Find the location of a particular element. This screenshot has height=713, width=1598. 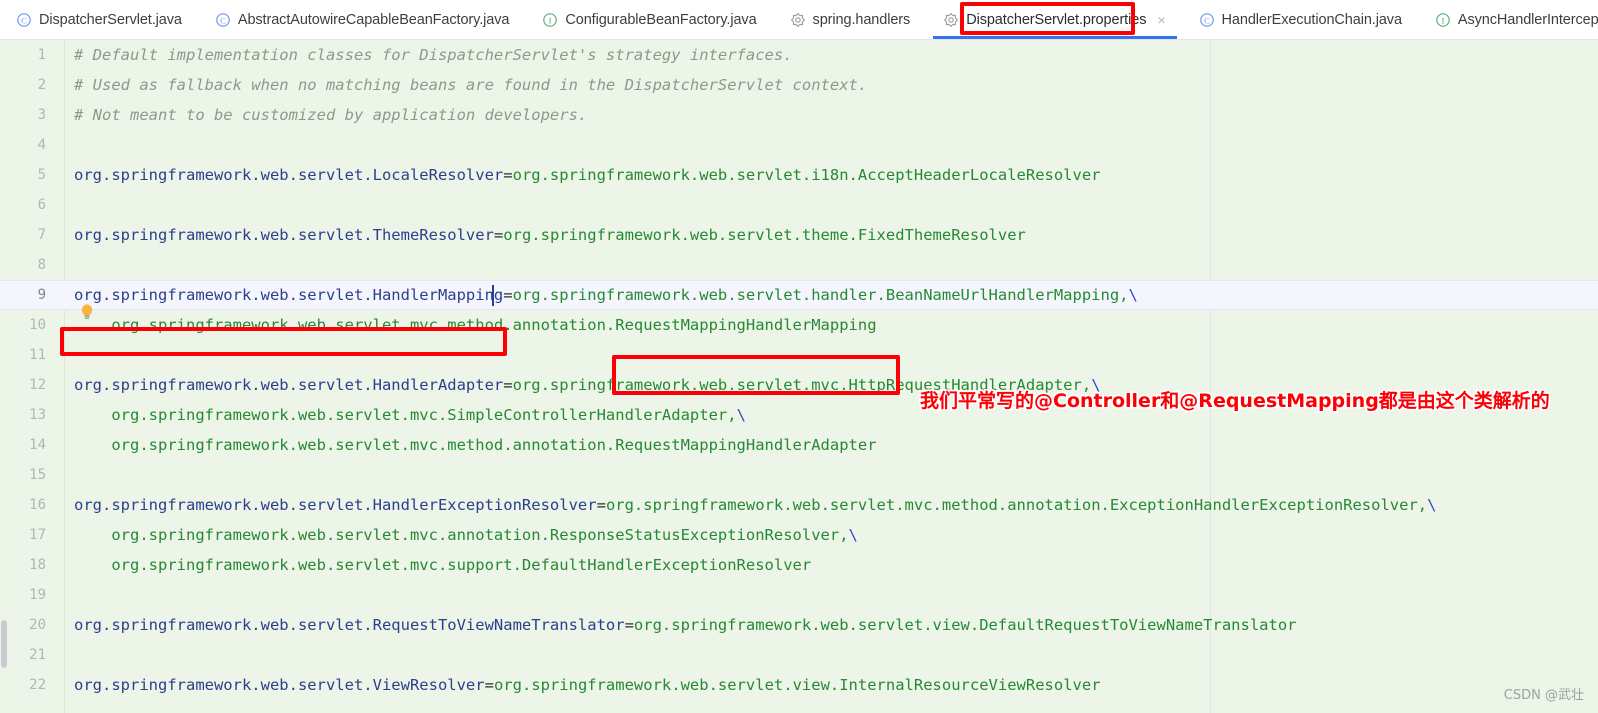

code-line: 4 is located at coordinates (799, 145).